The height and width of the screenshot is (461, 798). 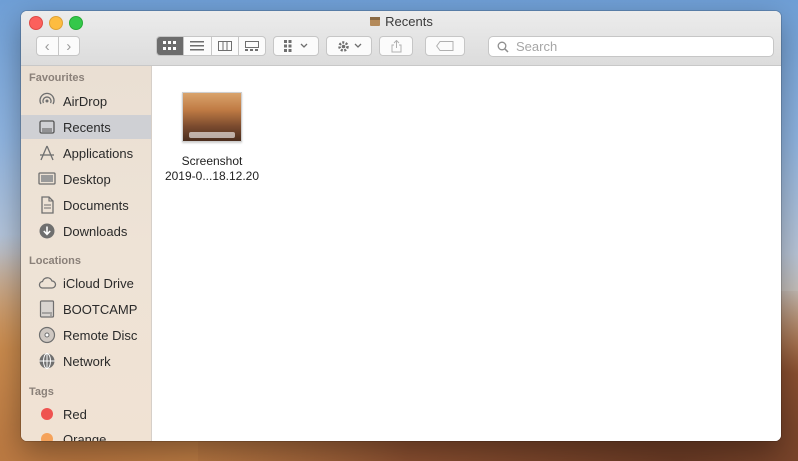 I want to click on sidebar-item-tag-red: Red, so click(x=86, y=414).